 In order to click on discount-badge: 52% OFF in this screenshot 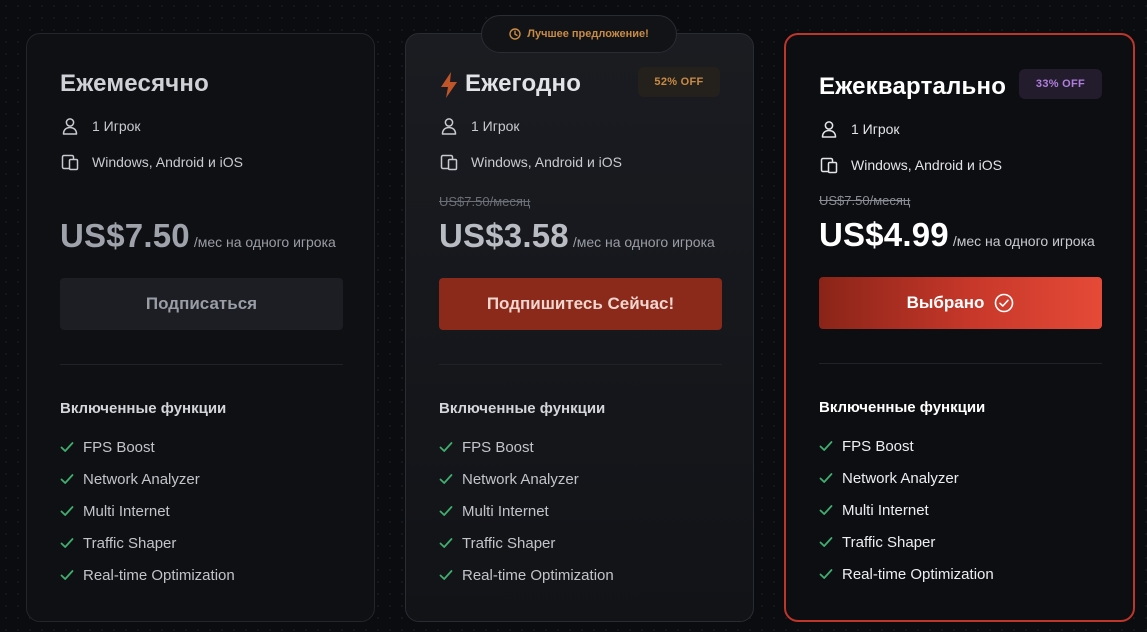, I will do `click(679, 82)`.